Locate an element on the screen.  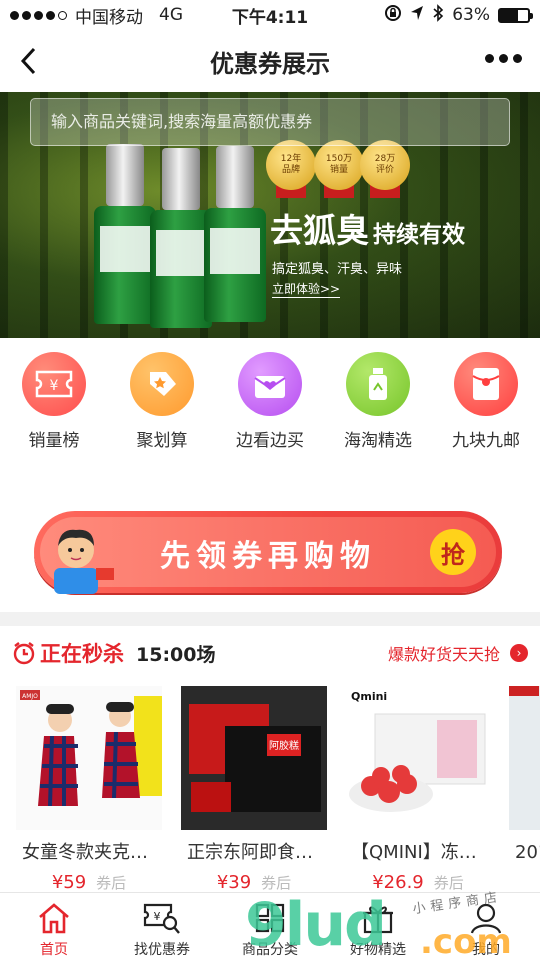
banner-subline: 搞定狐臭、汗臭、异味 is located at coordinates (337, 269).